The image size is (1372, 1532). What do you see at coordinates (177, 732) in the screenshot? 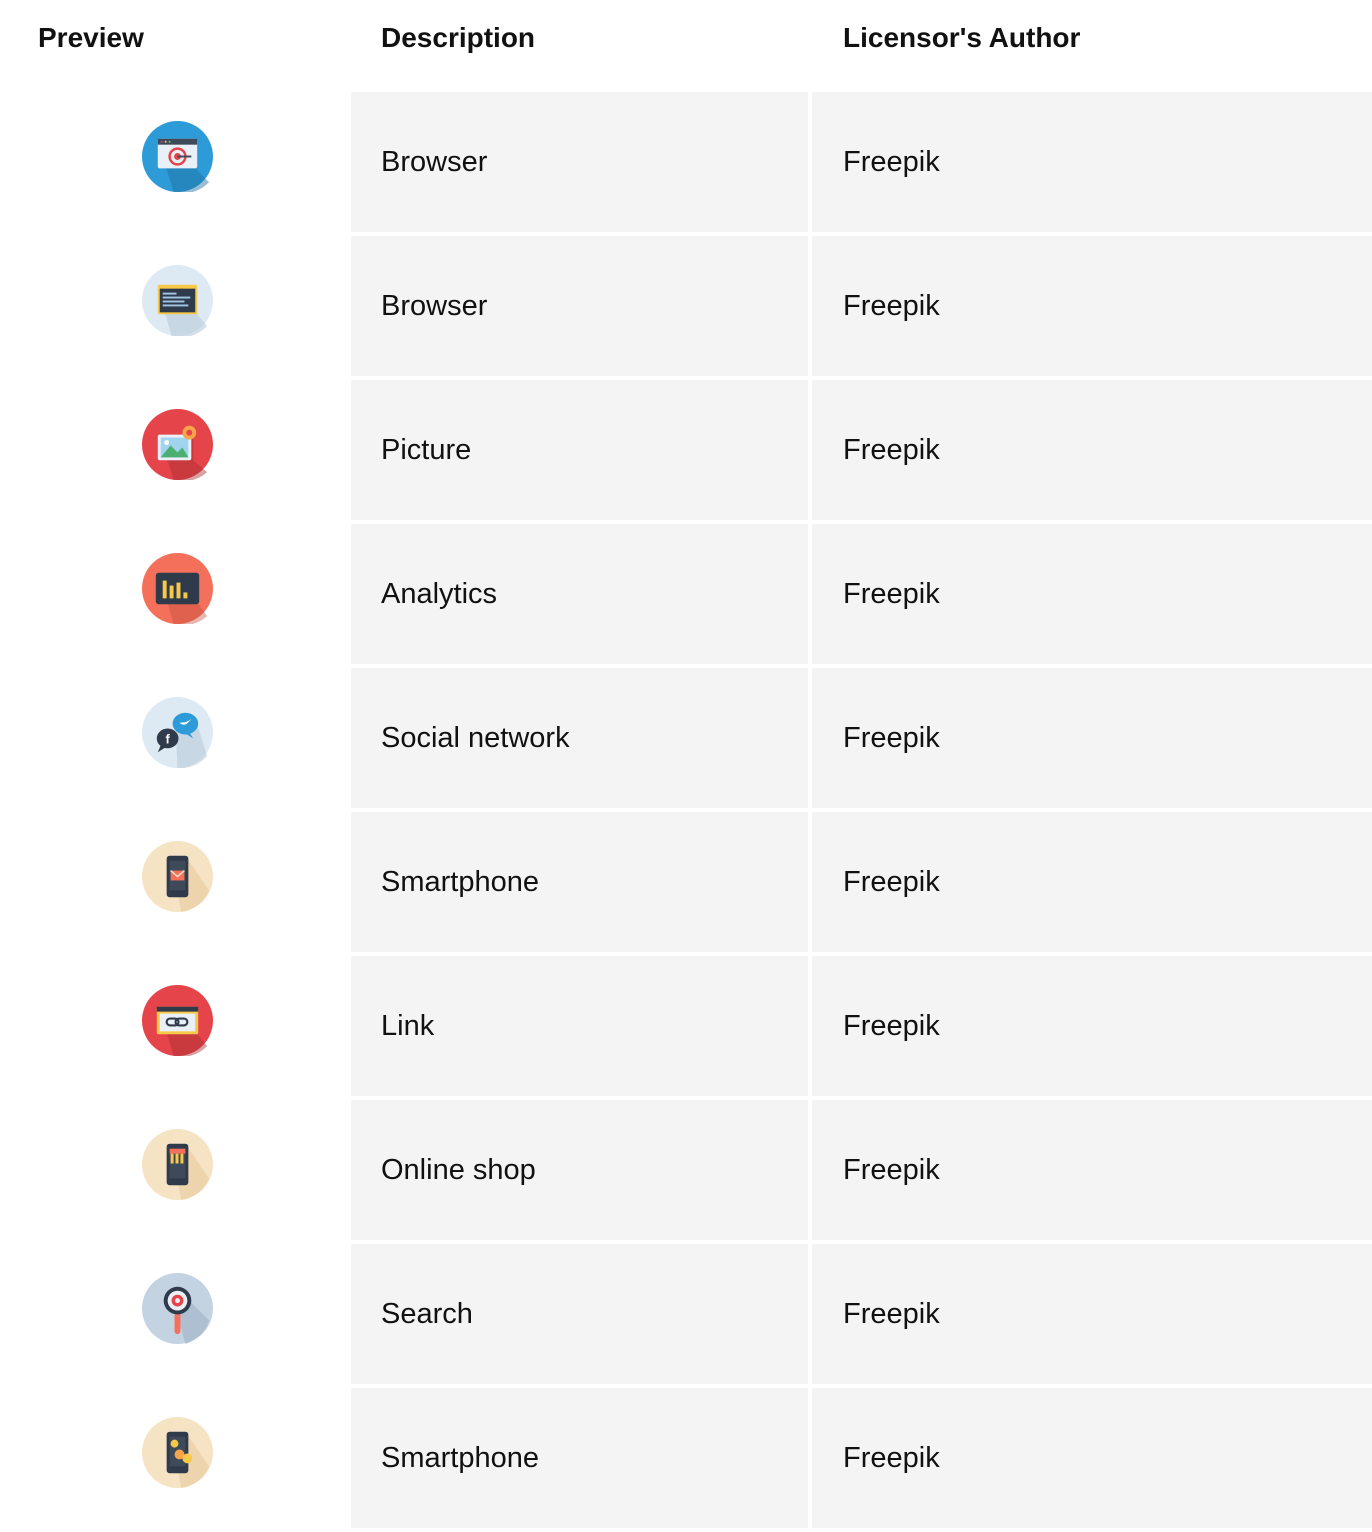
I see `social-network-bubbles-icon: f` at bounding box center [177, 732].